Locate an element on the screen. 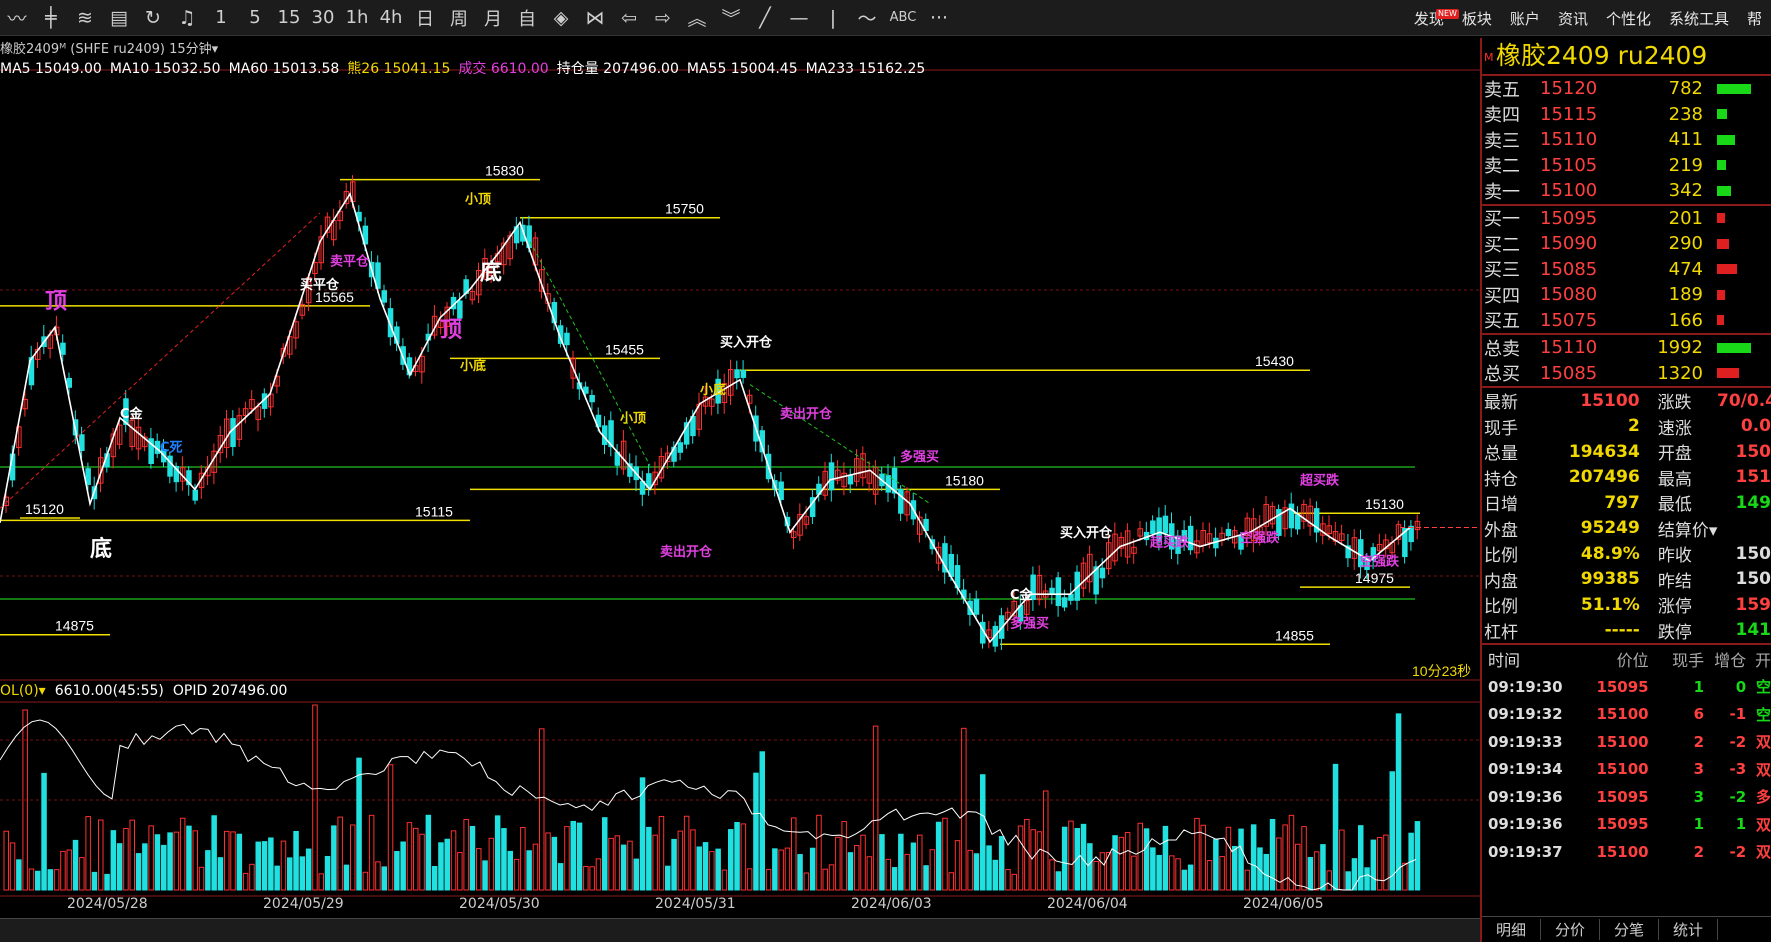 The width and height of the screenshot is (1771, 942). stat-label: 跌停 is located at coordinates (1674, 632).